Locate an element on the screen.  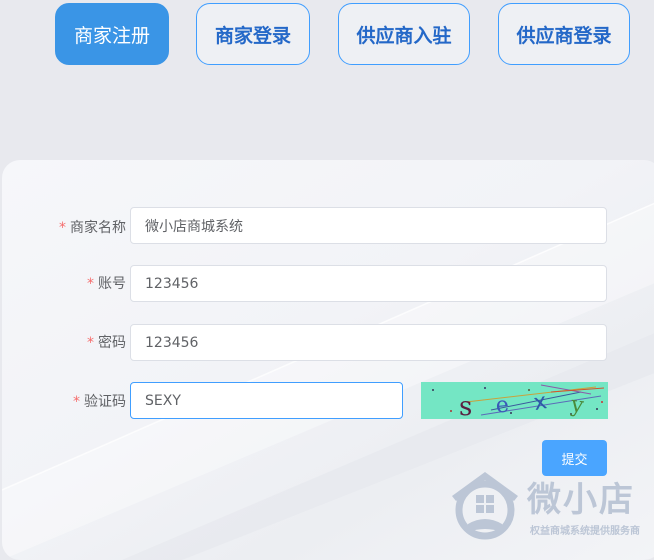
captcha-label-text: 验证码 is located at coordinates (105, 402).